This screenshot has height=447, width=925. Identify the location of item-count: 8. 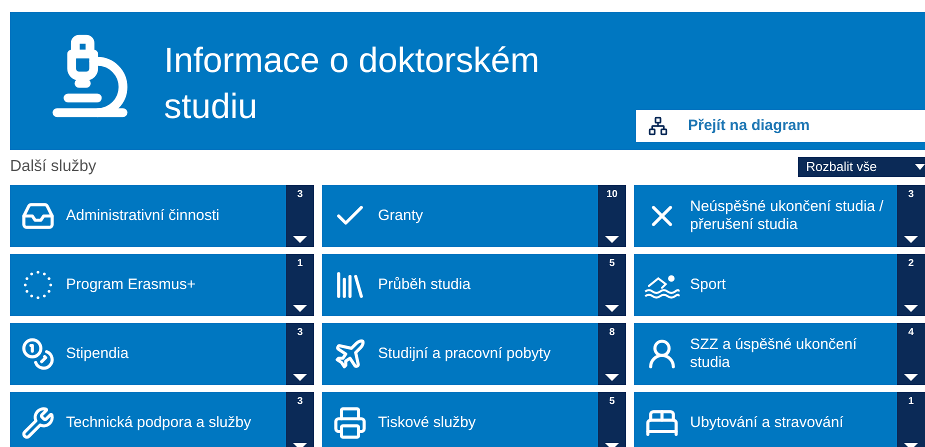
(612, 333).